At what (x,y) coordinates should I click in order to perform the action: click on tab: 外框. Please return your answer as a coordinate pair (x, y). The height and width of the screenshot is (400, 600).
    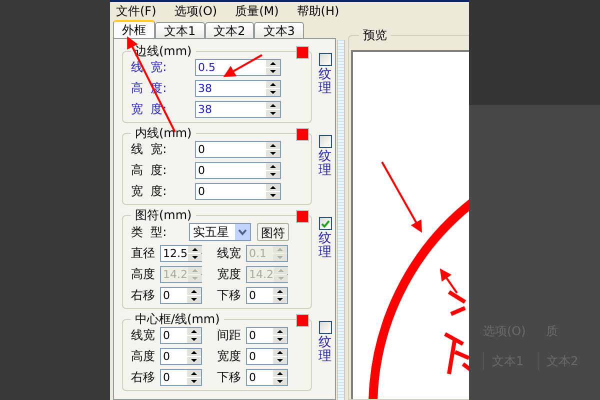
    Looking at the image, I should click on (134, 29).